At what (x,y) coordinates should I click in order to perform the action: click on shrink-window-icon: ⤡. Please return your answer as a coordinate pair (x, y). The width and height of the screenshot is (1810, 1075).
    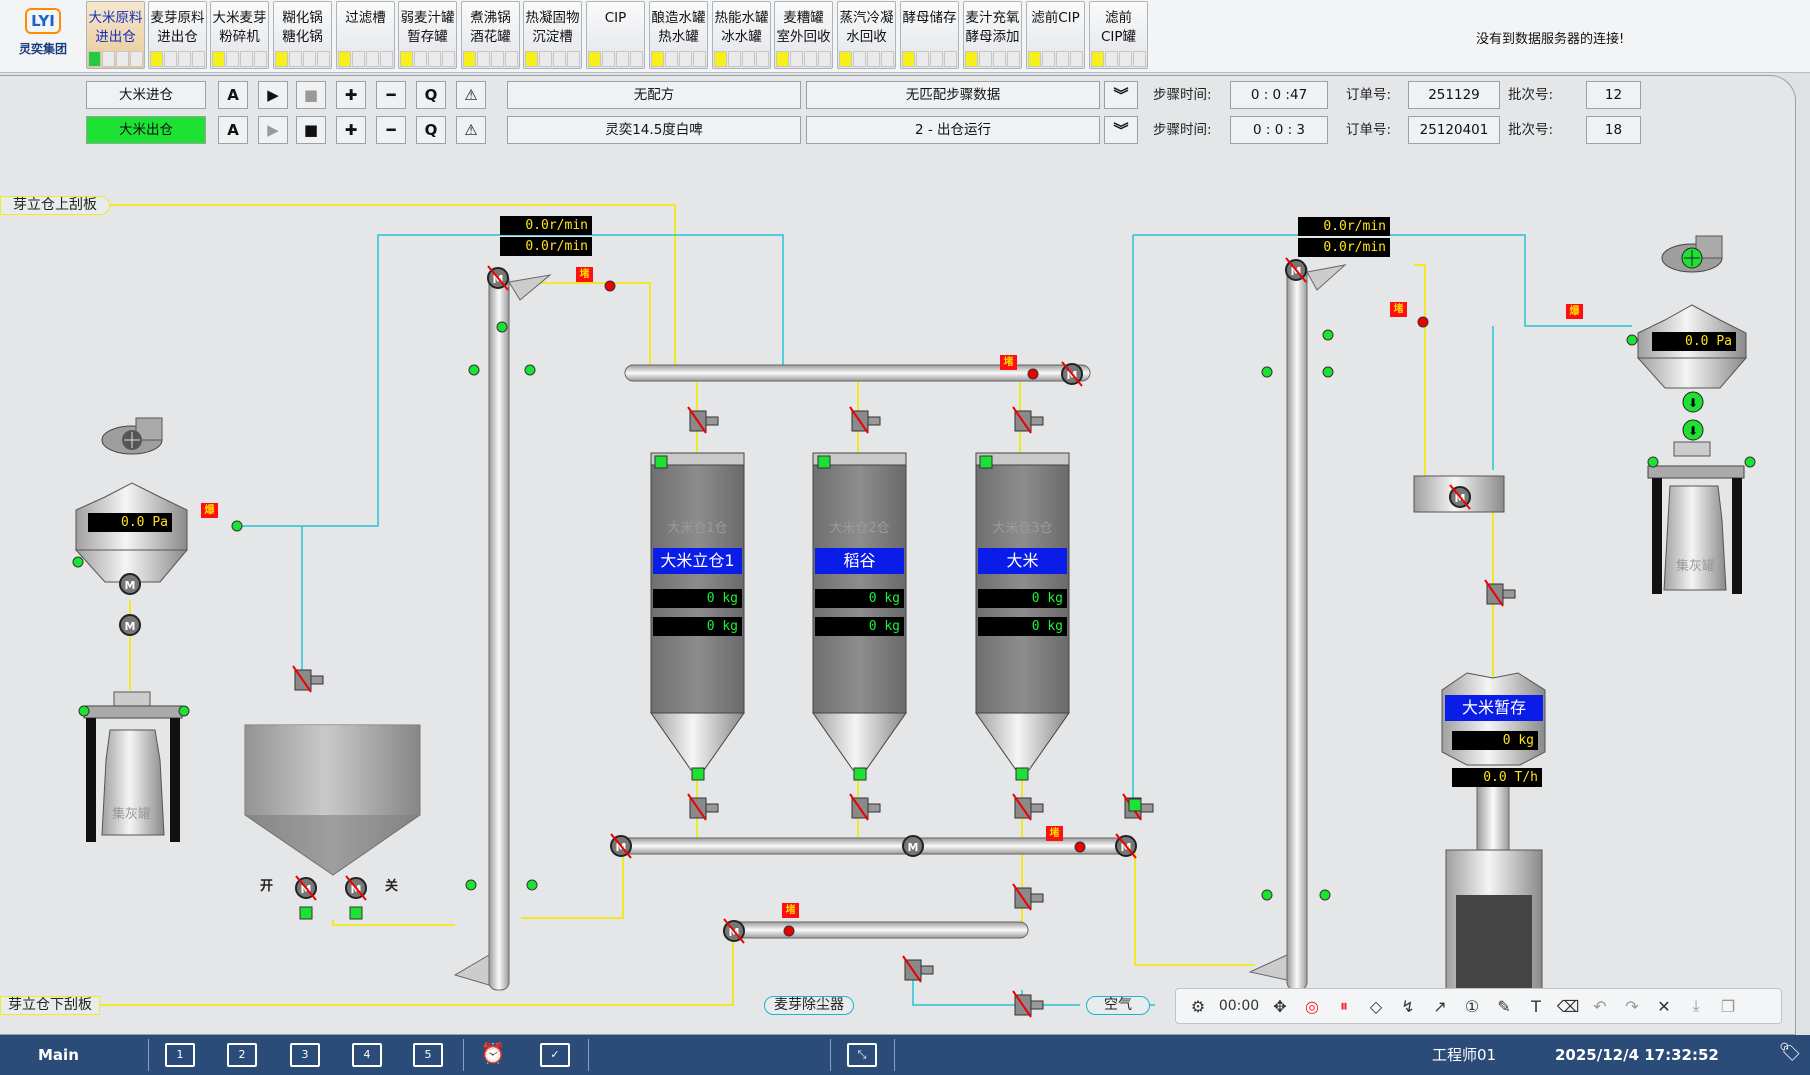
    Looking at the image, I should click on (862, 1055).